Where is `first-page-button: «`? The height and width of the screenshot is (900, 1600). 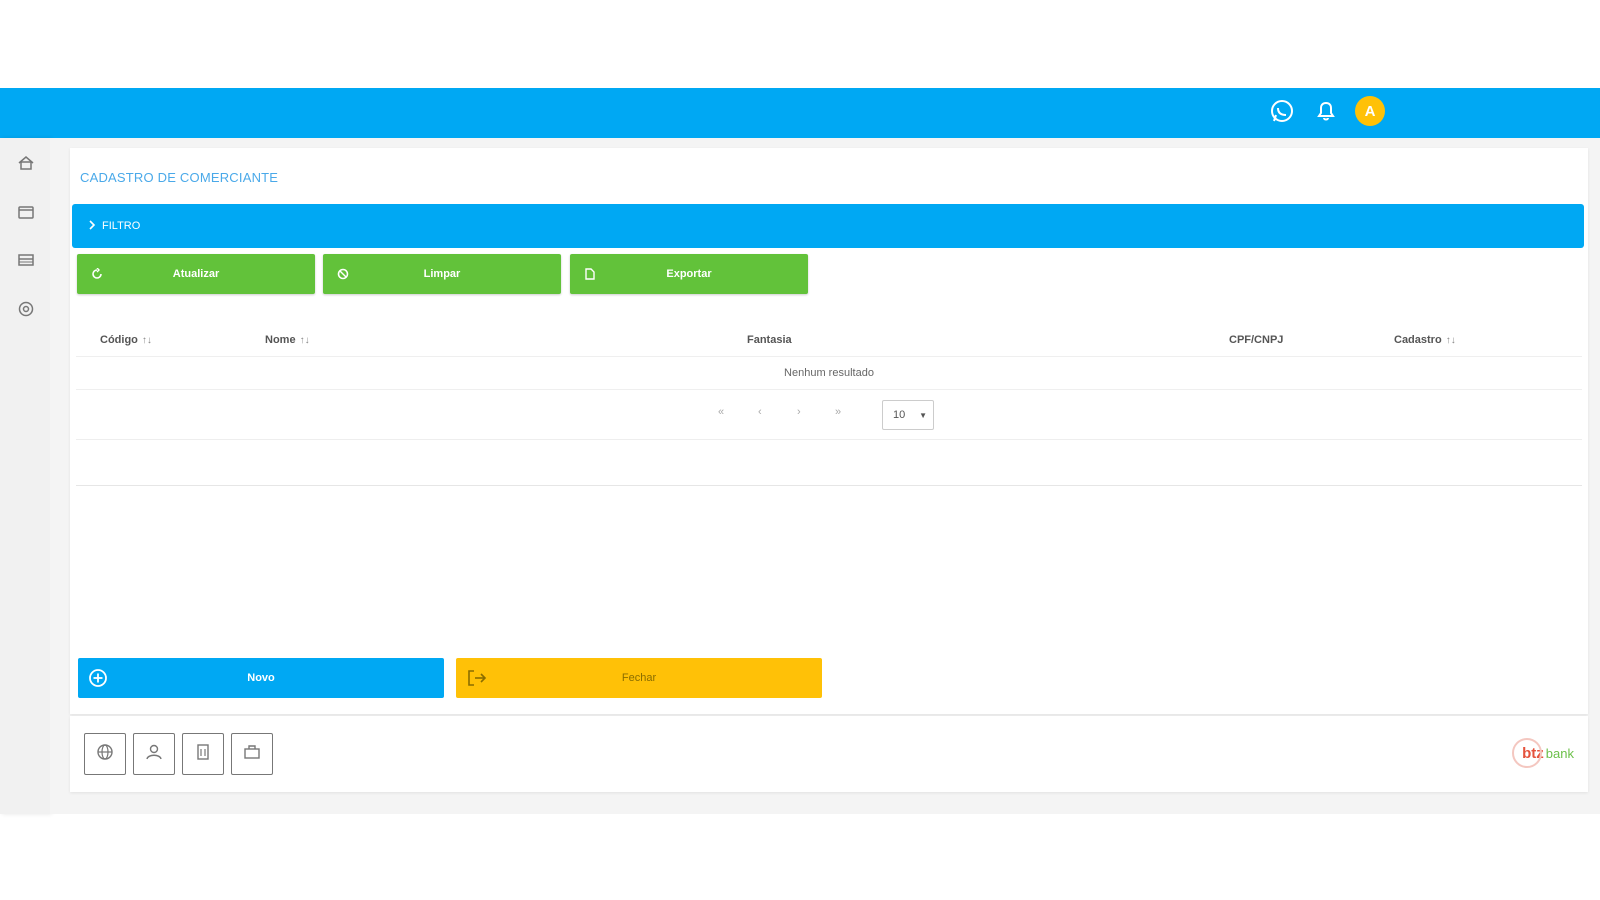
first-page-button: « is located at coordinates (721, 412).